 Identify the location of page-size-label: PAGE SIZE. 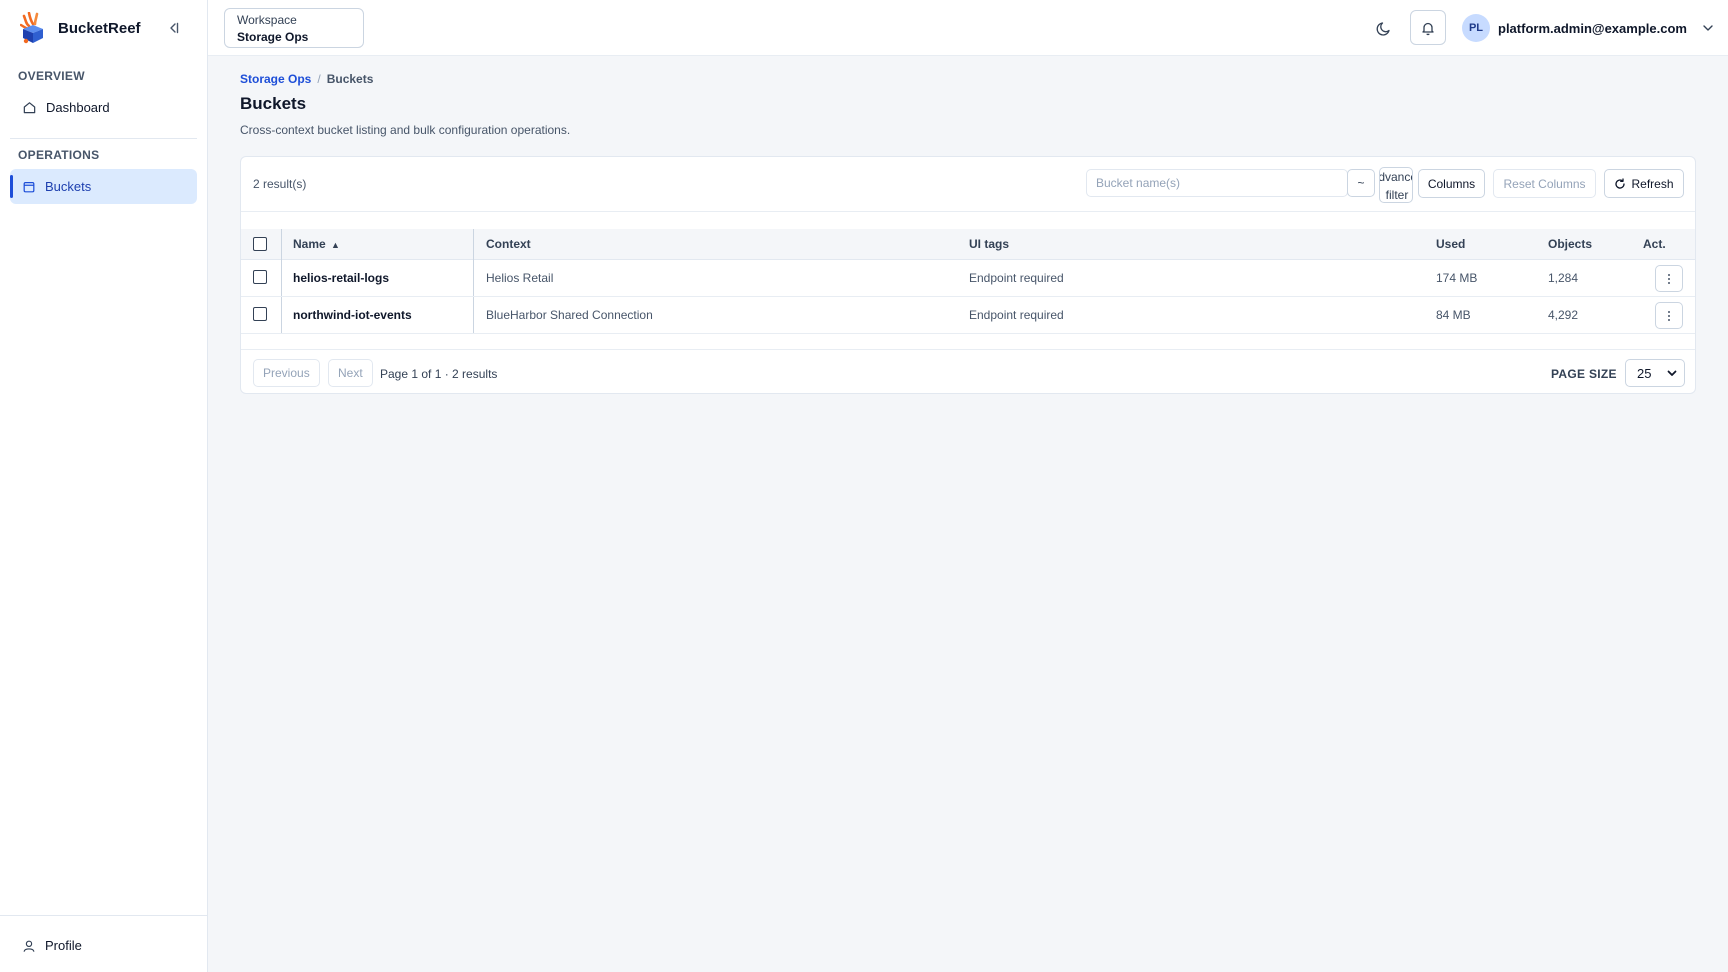
(1584, 374).